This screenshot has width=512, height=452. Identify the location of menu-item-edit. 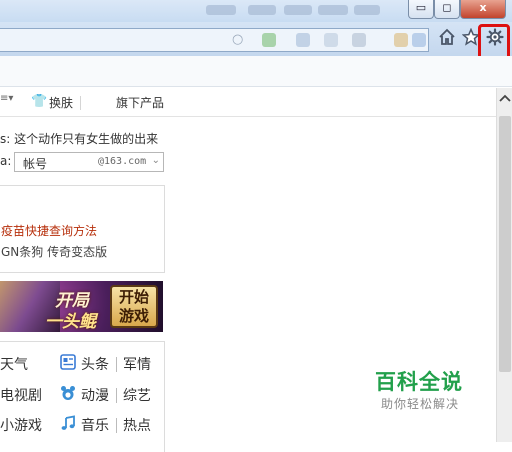
(262, 10).